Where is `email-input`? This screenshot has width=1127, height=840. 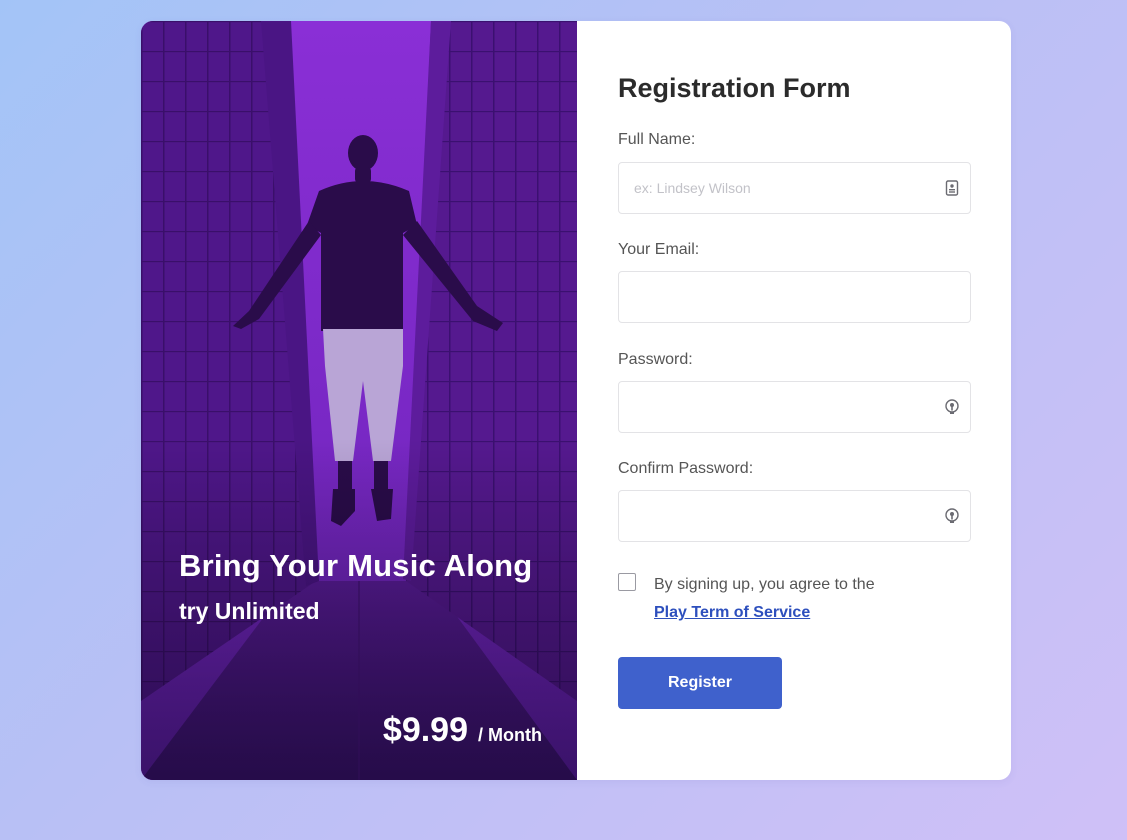 email-input is located at coordinates (794, 297).